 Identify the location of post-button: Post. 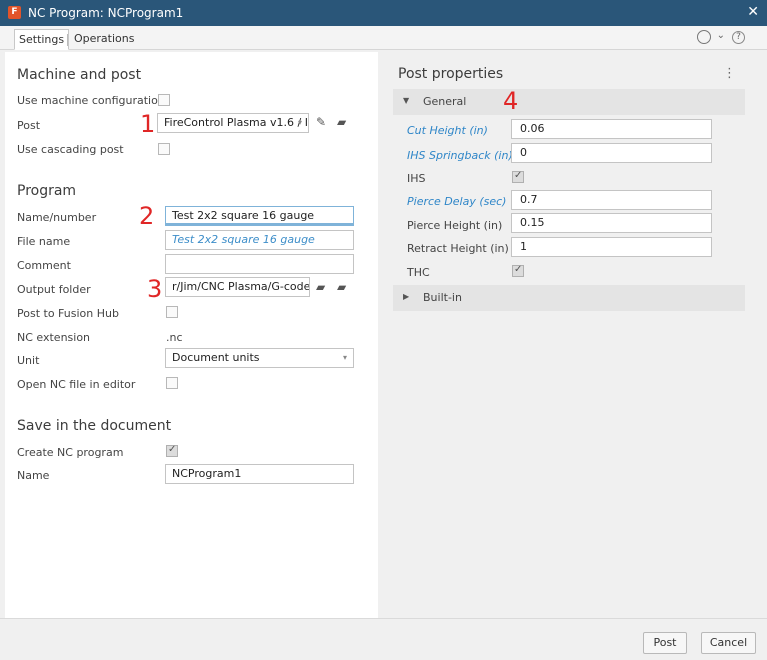
(665, 643).